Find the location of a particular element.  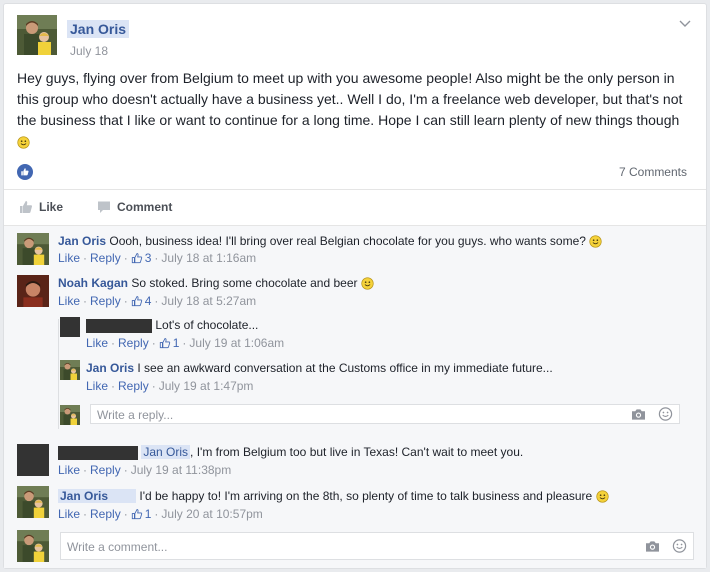

like-reaction-icon is located at coordinates (25, 172).